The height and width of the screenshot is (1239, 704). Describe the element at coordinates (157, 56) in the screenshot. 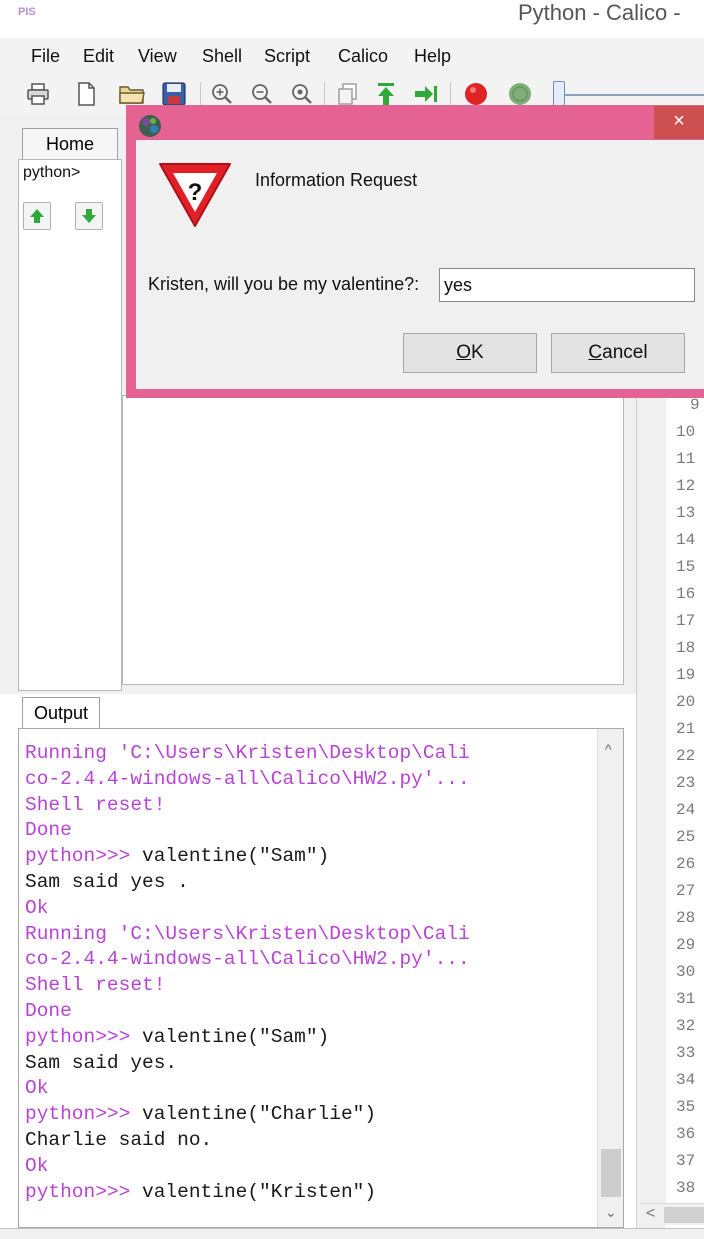

I see `menu-view: View` at that location.